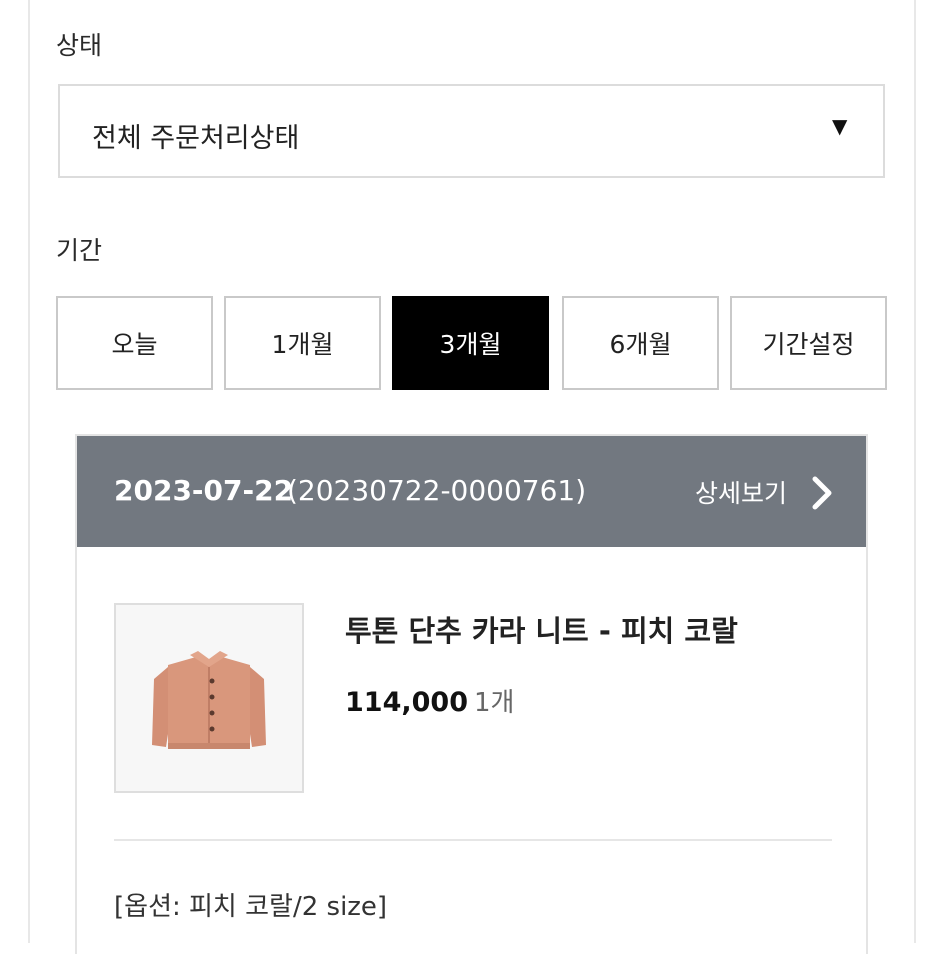 The width and height of the screenshot is (943, 954). What do you see at coordinates (840, 126) in the screenshot?
I see `dropdown-arrow-icon: ▼` at bounding box center [840, 126].